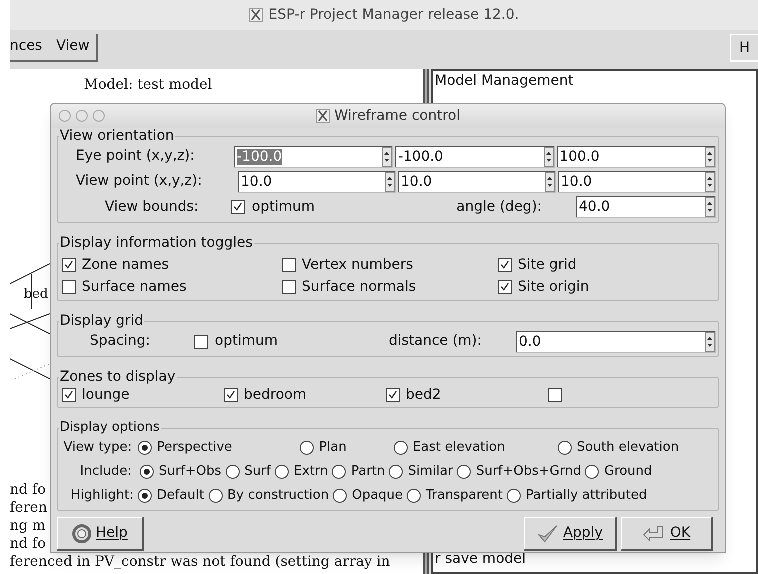 Image resolution: width=758 pixels, height=574 pixels. Describe the element at coordinates (529, 472) in the screenshot. I see `radio-label: Surf+Obs+Grnd` at that location.